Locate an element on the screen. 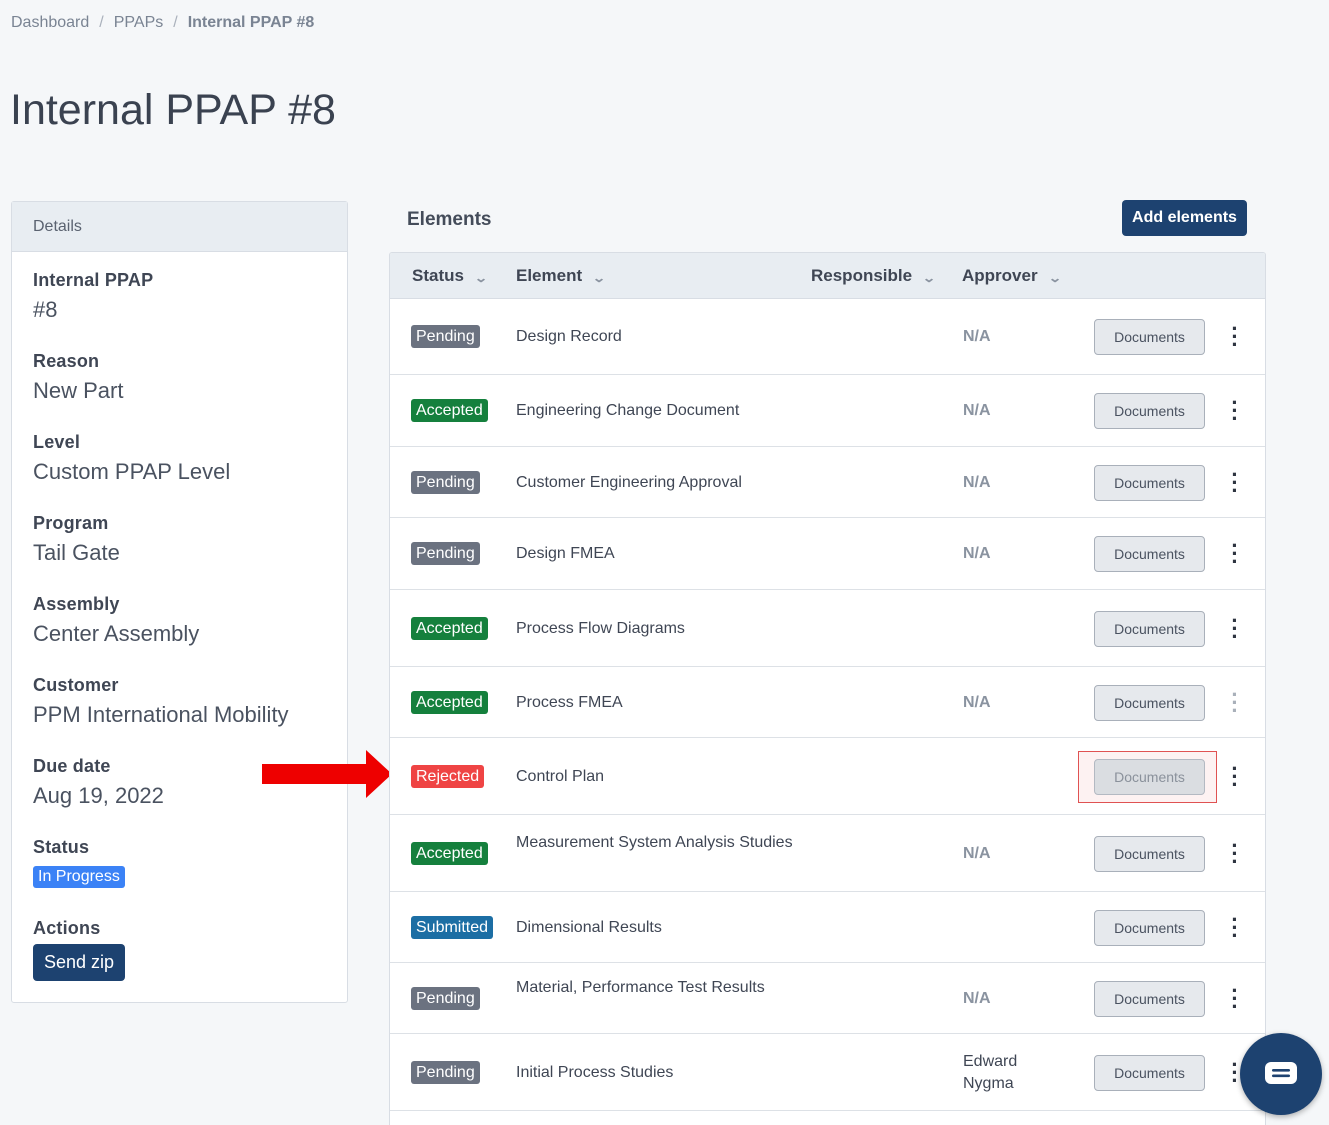 This screenshot has width=1329, height=1125. breadcrumb: Dashboard / PPAPs / Internal PPAP #8 is located at coordinates (162, 23).